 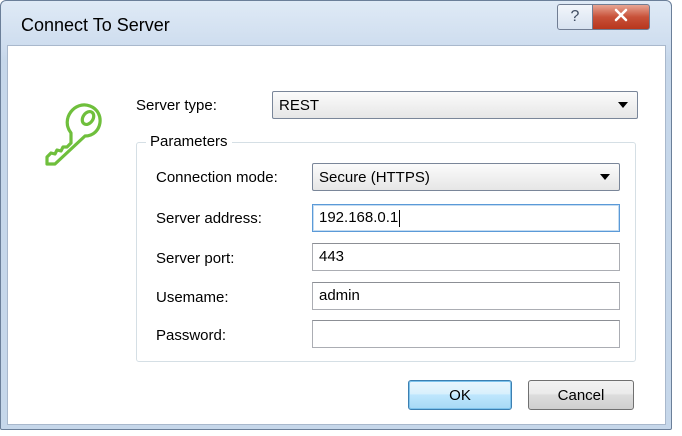 What do you see at coordinates (466, 334) in the screenshot?
I see `password-input` at bounding box center [466, 334].